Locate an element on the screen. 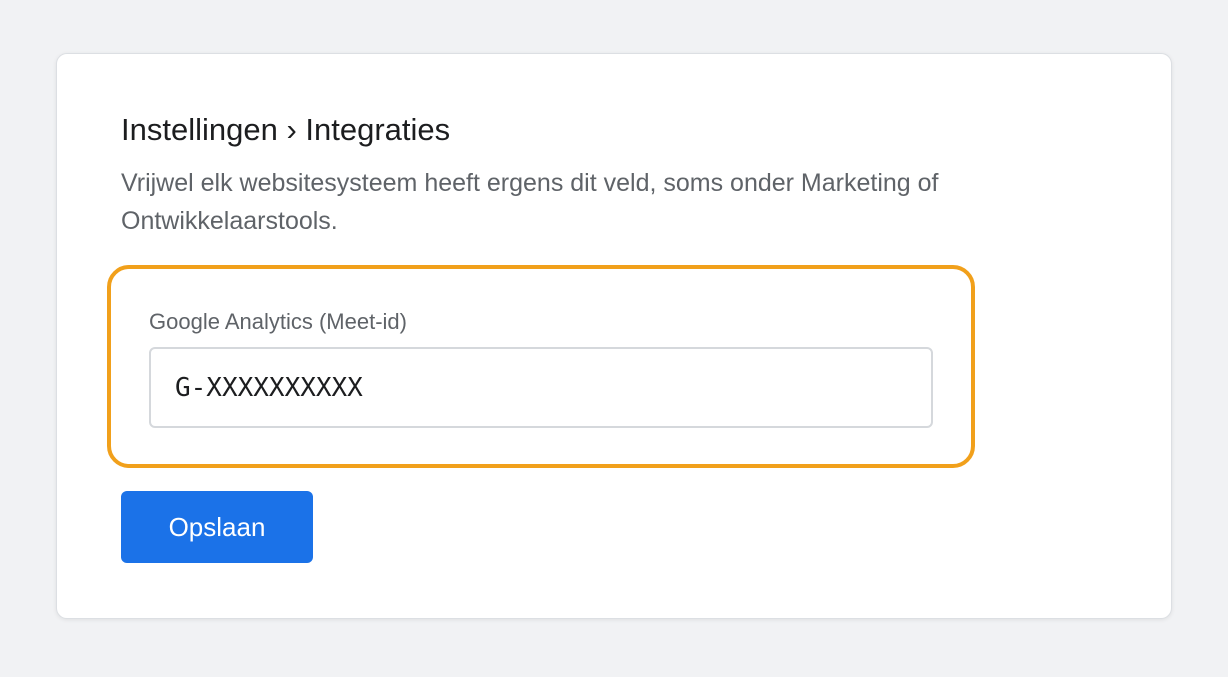  ga-field-label: Google Analytics (Meet-id) is located at coordinates (278, 321).